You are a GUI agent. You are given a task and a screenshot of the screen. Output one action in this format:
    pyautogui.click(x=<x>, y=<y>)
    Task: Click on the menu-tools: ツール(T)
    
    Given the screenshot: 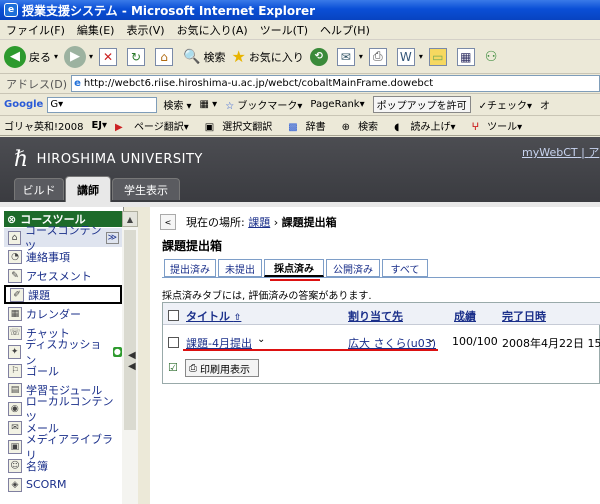 What is the action you would take?
    pyautogui.click(x=284, y=30)
    